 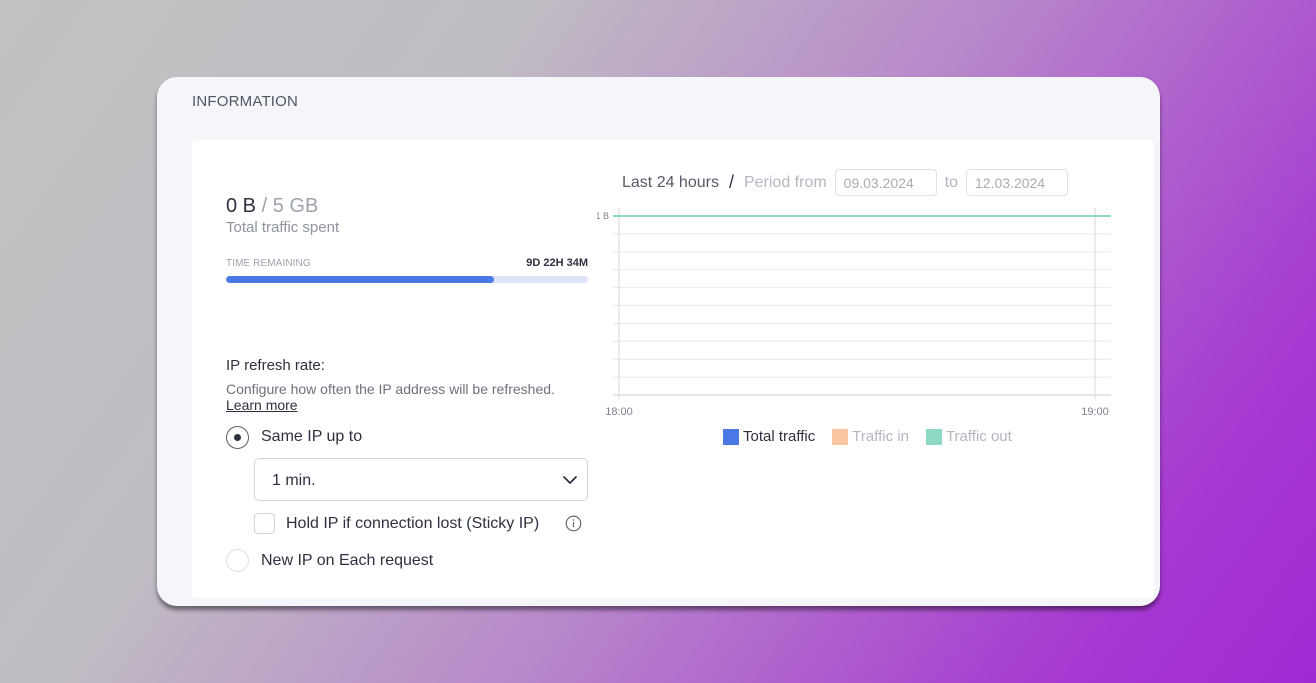 I want to click on sticky-ip-checkbox, so click(x=264, y=523).